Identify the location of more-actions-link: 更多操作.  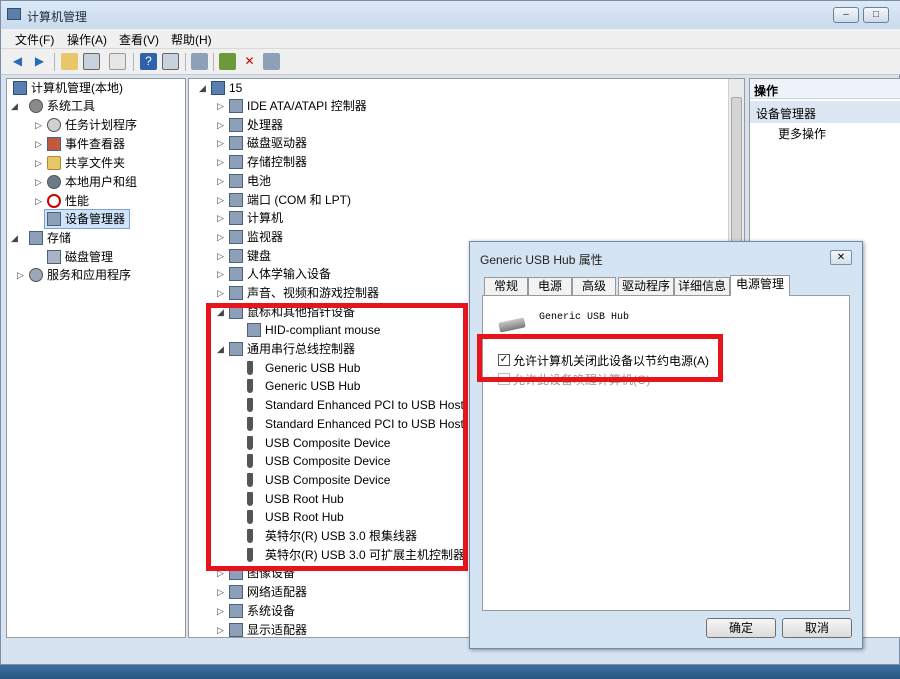
(802, 133).